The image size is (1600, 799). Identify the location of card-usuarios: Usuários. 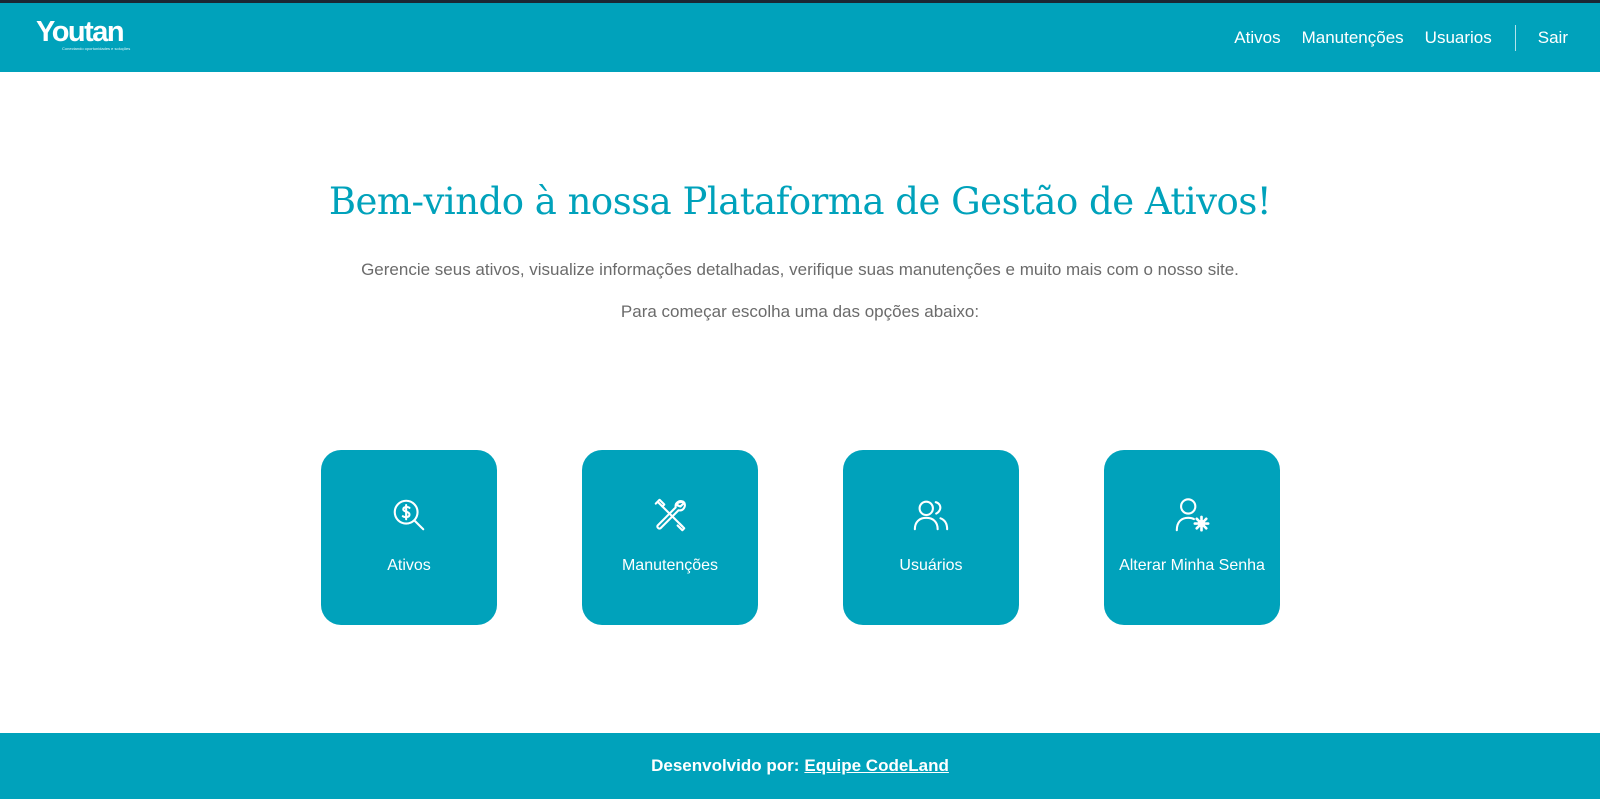
(931, 537).